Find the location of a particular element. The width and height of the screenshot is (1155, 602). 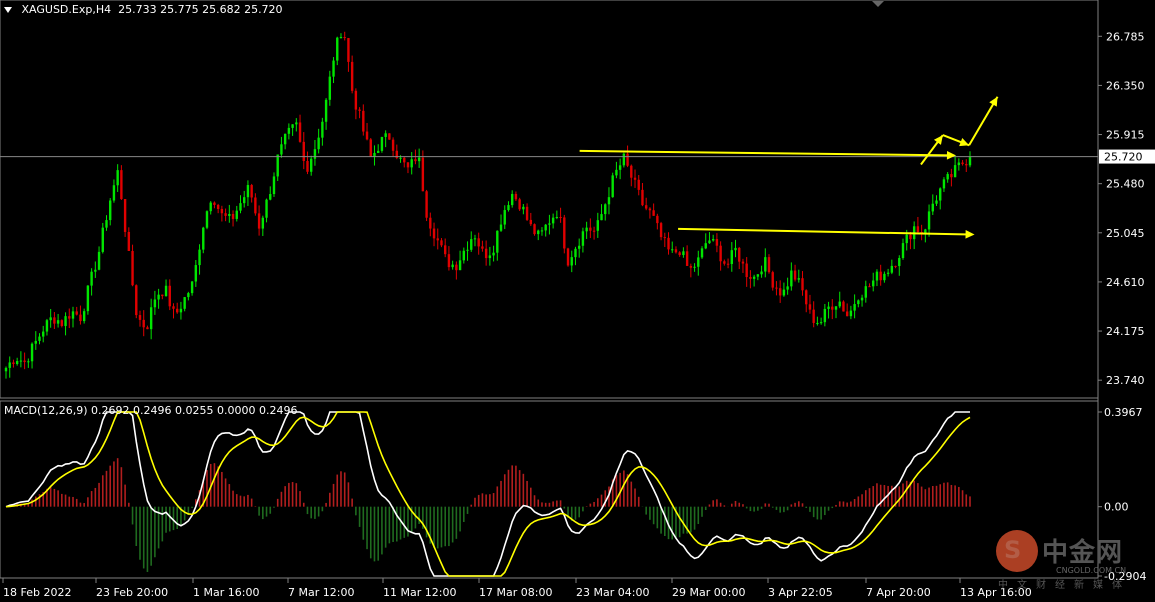

price-tick-label: 26.785 is located at coordinates (1125, 36).